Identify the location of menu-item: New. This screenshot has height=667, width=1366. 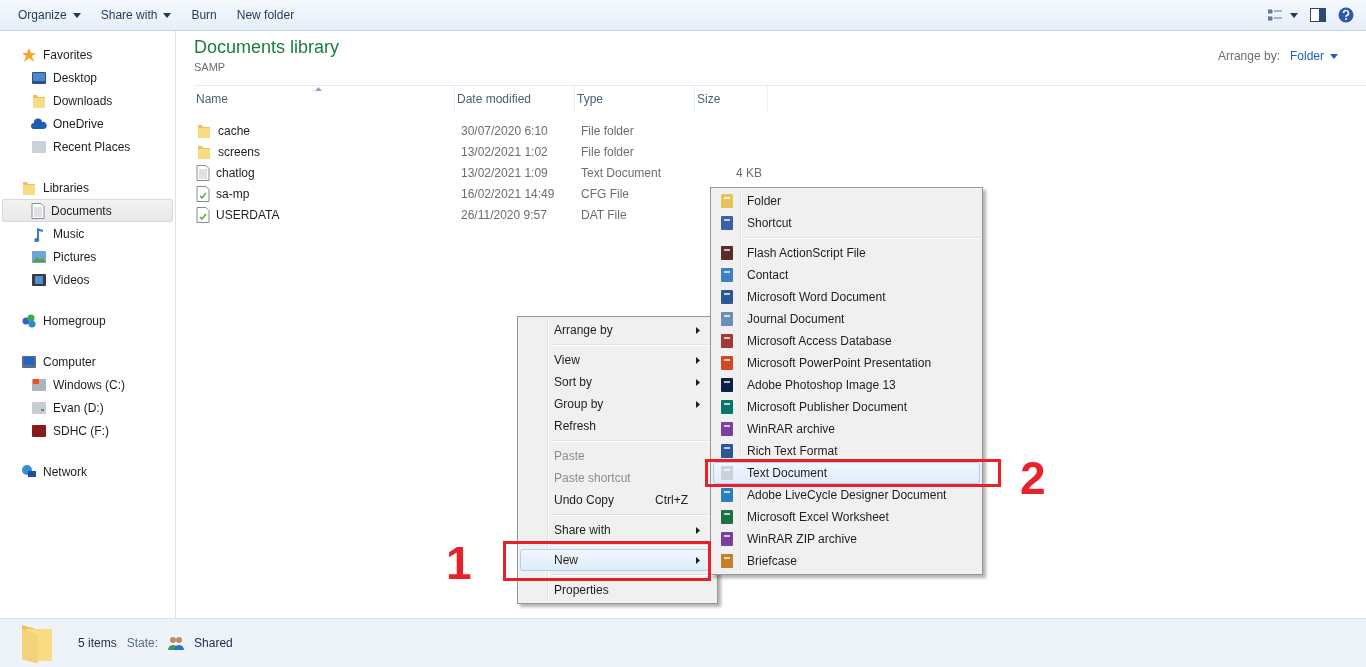
(614, 560).